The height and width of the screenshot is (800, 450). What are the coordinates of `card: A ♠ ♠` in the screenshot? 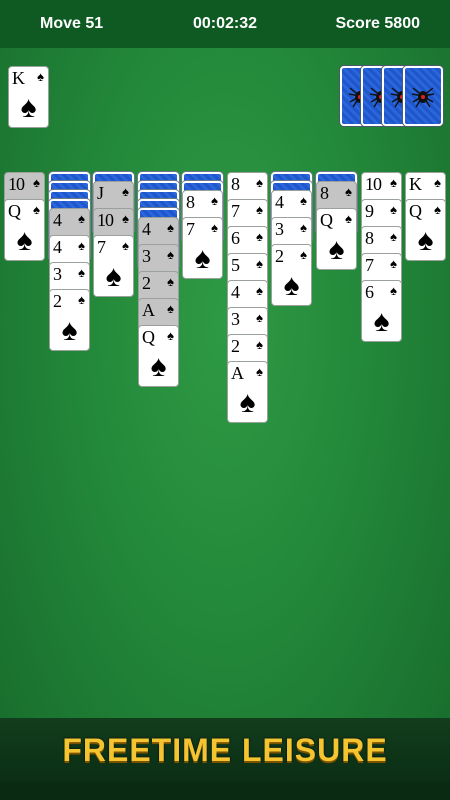 It's located at (247, 392).